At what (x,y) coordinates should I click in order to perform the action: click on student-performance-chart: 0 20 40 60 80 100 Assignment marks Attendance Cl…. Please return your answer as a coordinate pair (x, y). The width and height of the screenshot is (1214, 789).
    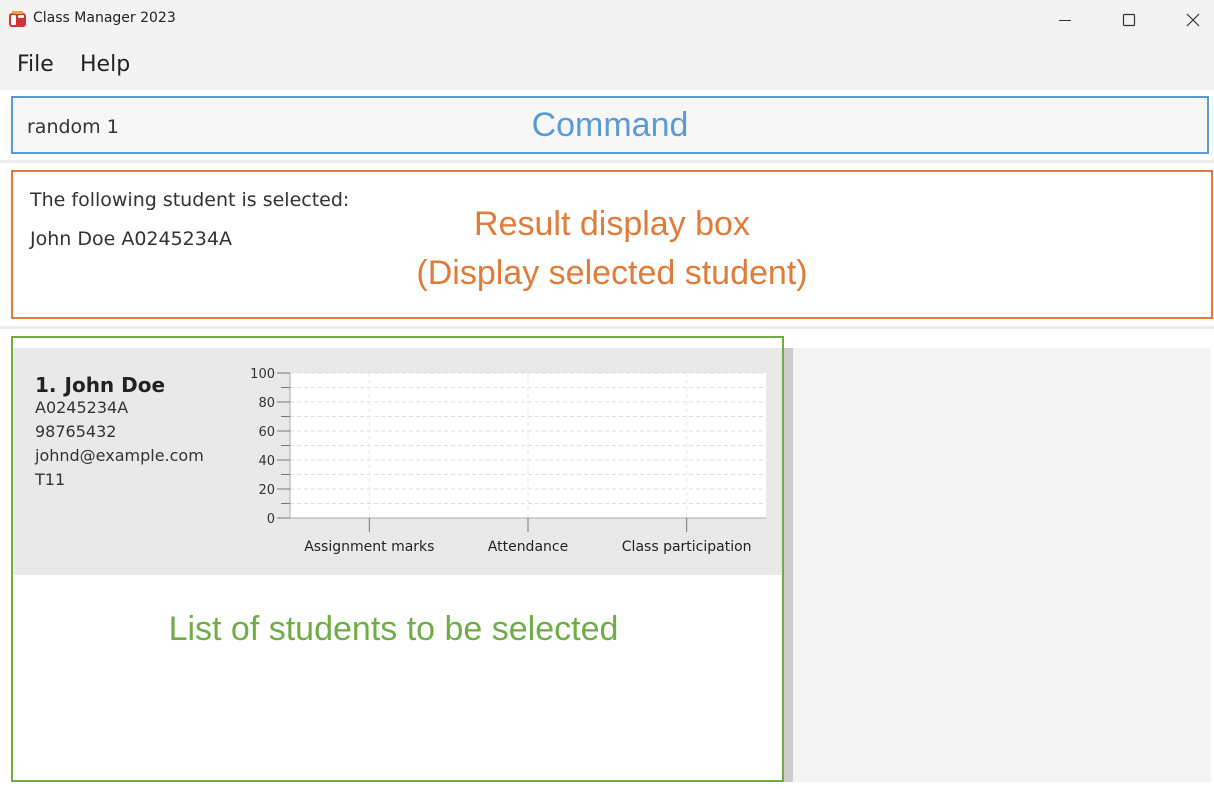
    Looking at the image, I should click on (508, 461).